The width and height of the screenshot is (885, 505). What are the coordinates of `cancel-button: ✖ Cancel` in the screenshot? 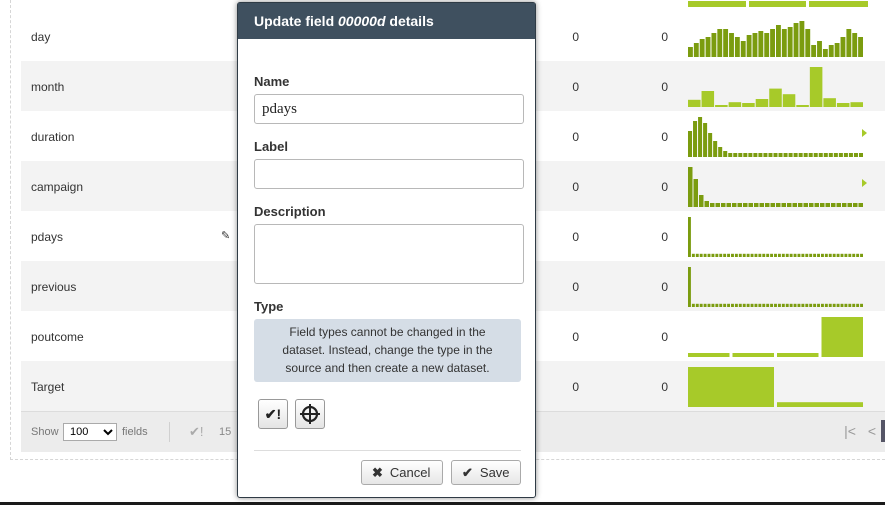 It's located at (402, 472).